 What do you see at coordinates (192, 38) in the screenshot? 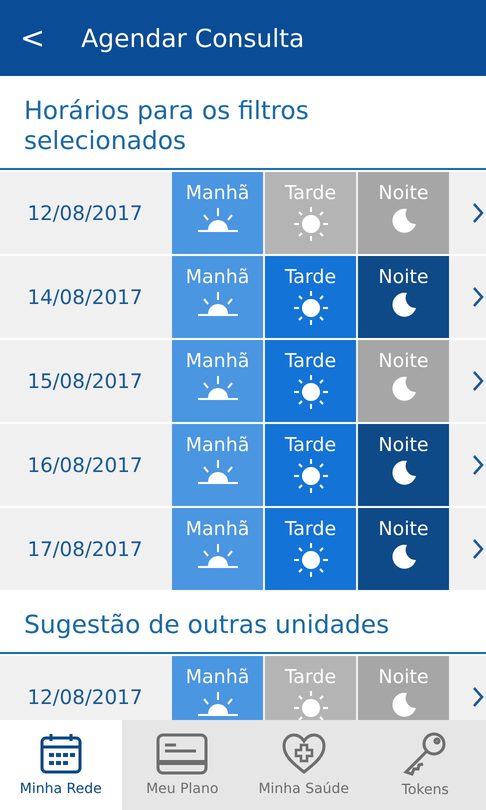
I see `page-title: Agendar Consulta` at bounding box center [192, 38].